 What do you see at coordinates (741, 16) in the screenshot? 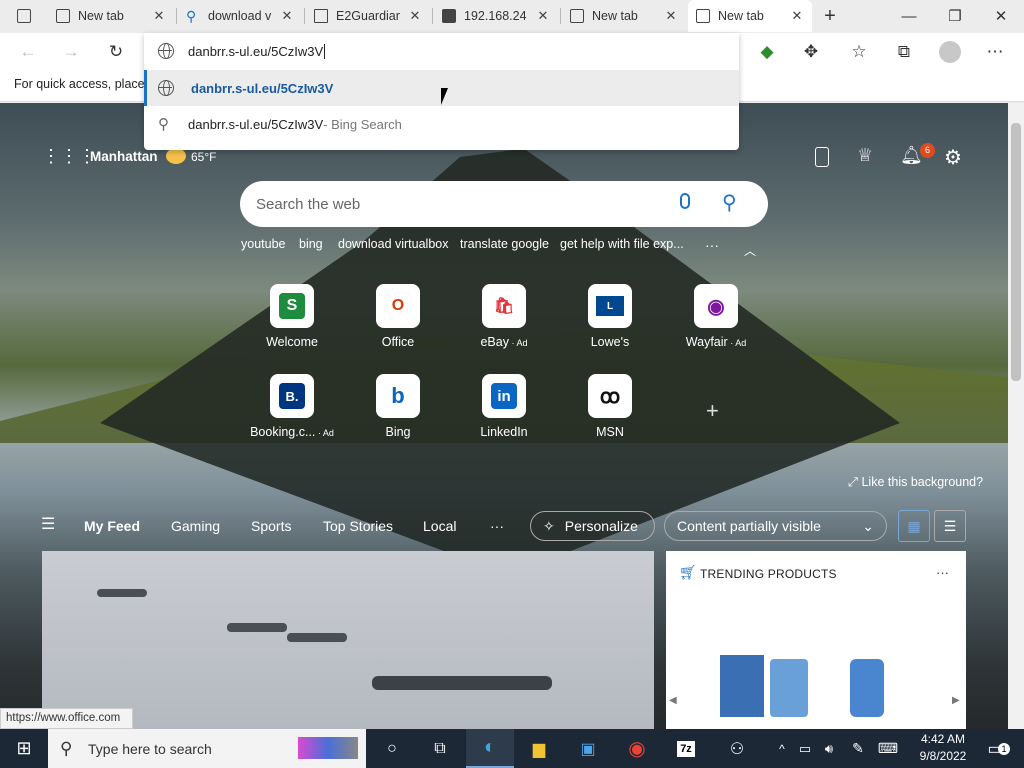
I see `tab-title: New tab` at bounding box center [741, 16].